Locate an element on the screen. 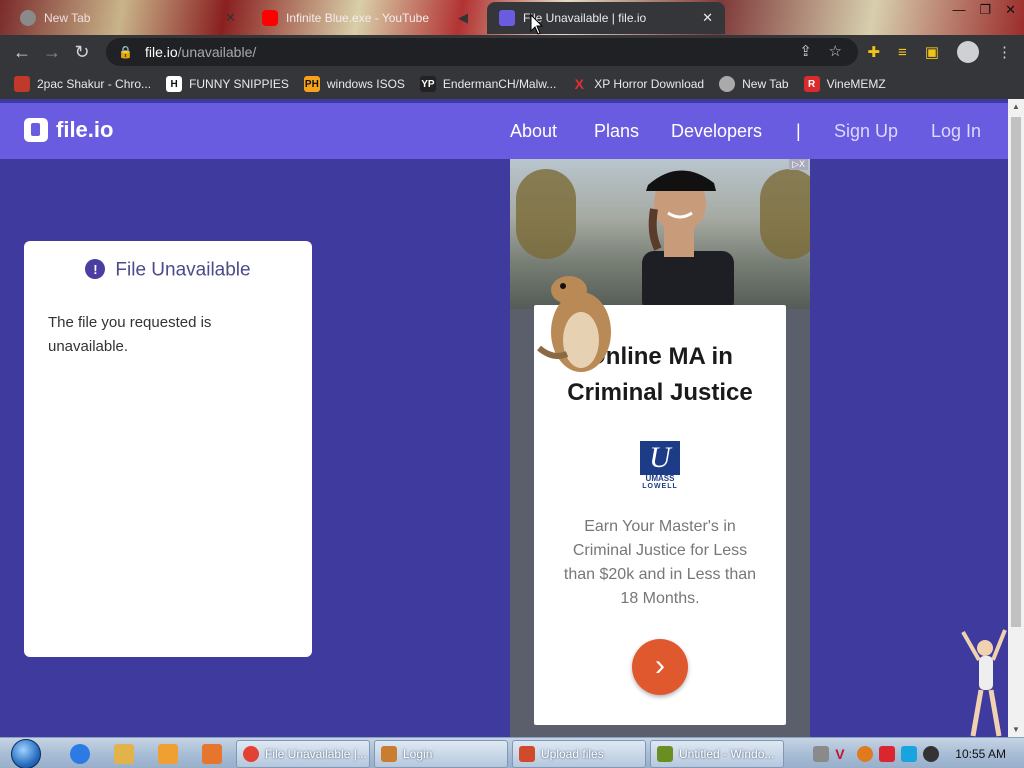 This screenshot has height=768, width=1024. share-icon: ⇪ is located at coordinates (805, 51).